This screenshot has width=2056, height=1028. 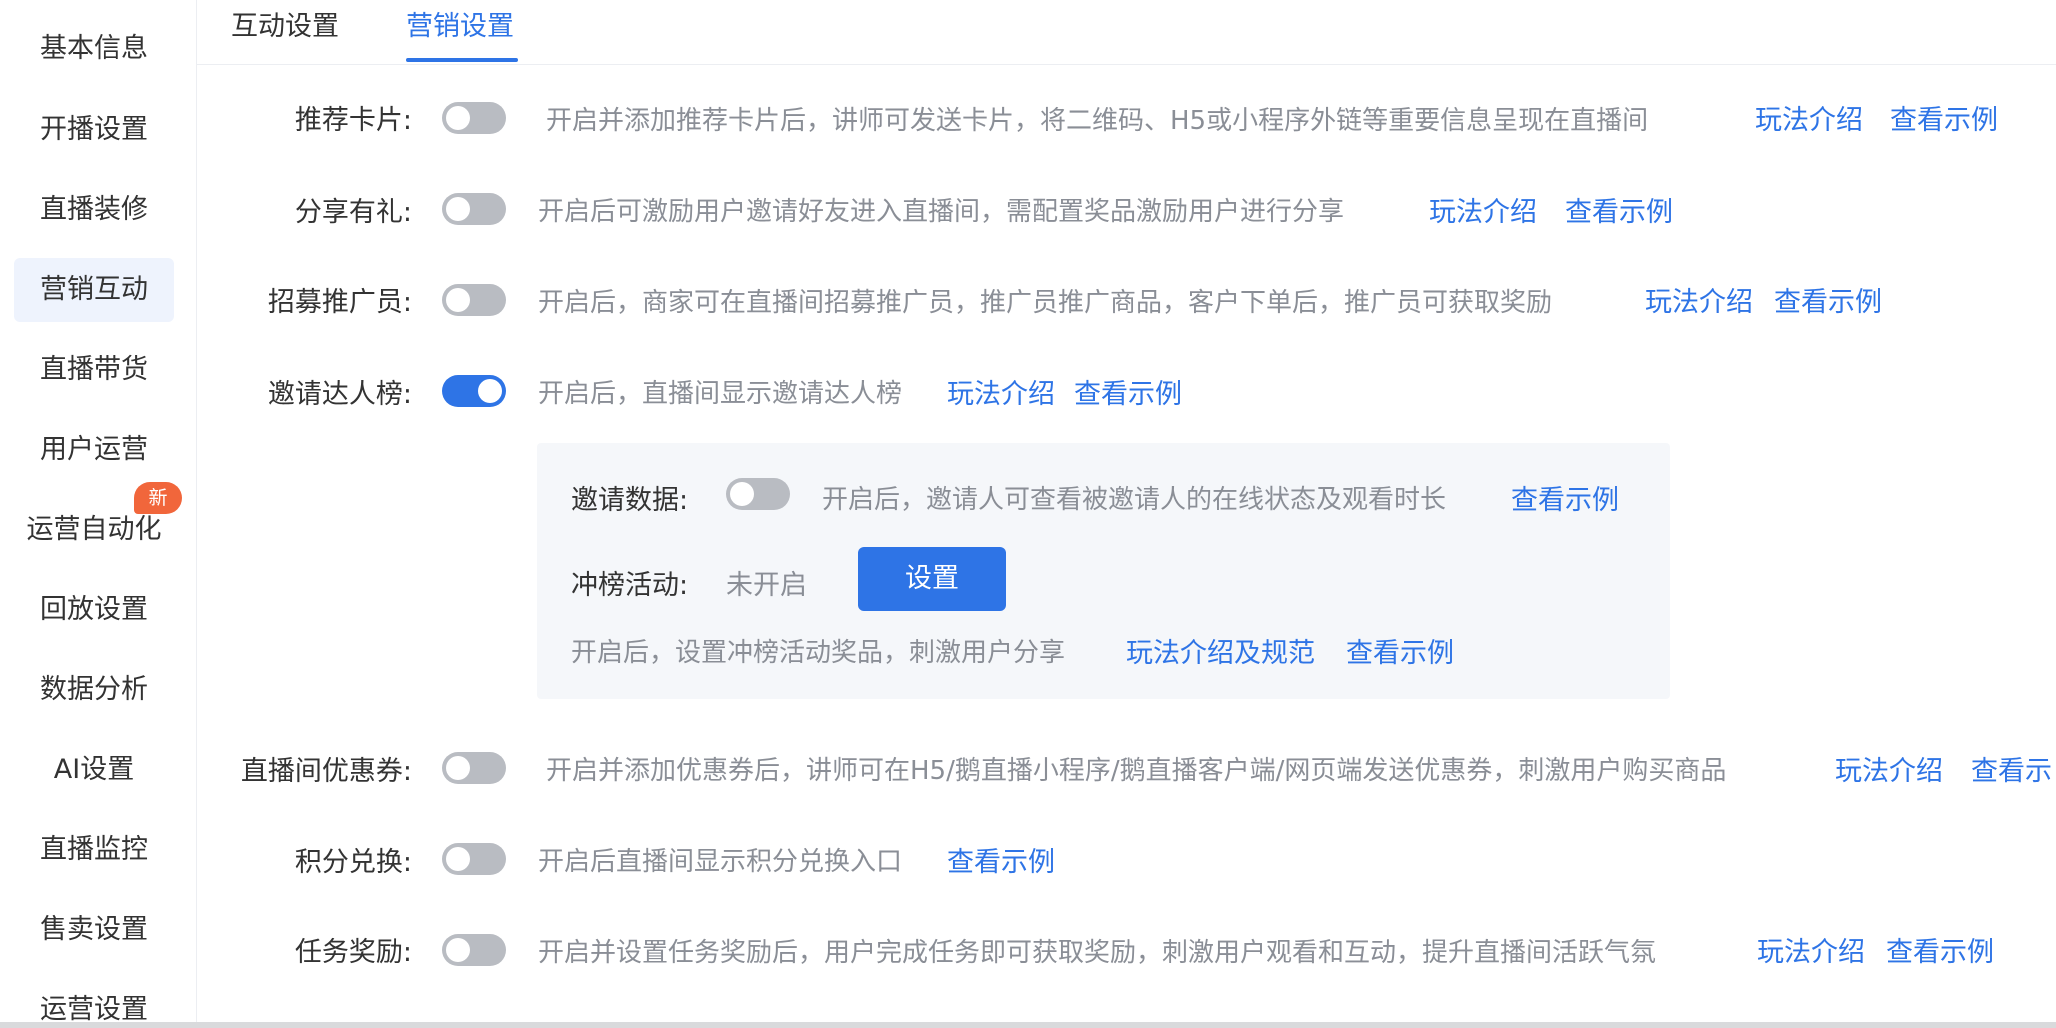 I want to click on sidebar-item-live-monitoring: 直播监控, so click(x=94, y=850).